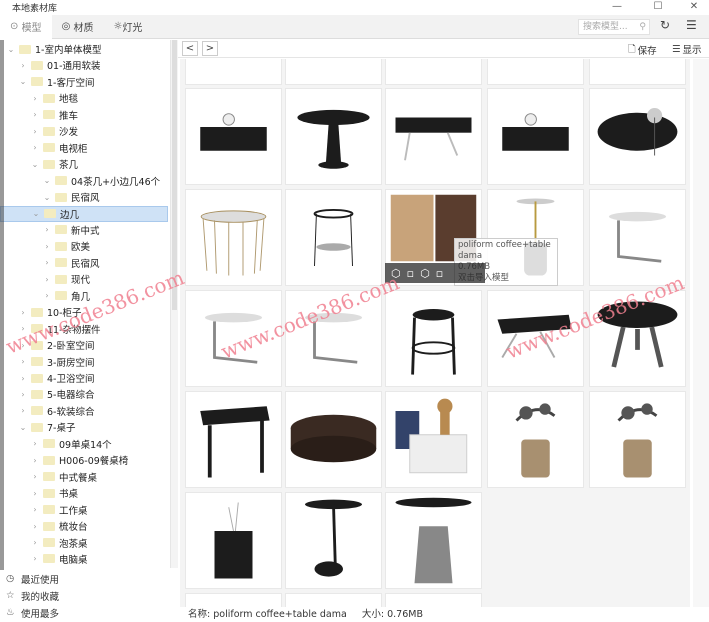 This screenshot has height=622, width=709. I want to click on tab-light: ☼ 灯光, so click(127, 27).